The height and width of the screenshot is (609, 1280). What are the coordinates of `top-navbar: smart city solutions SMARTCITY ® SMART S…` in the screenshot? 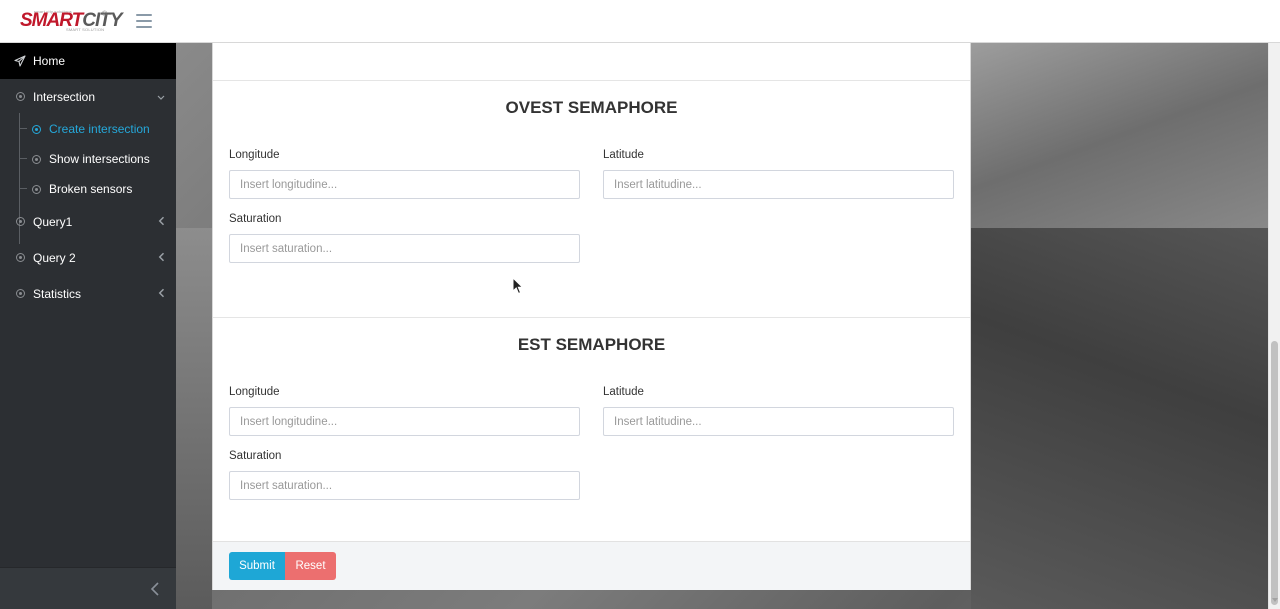 It's located at (640, 21).